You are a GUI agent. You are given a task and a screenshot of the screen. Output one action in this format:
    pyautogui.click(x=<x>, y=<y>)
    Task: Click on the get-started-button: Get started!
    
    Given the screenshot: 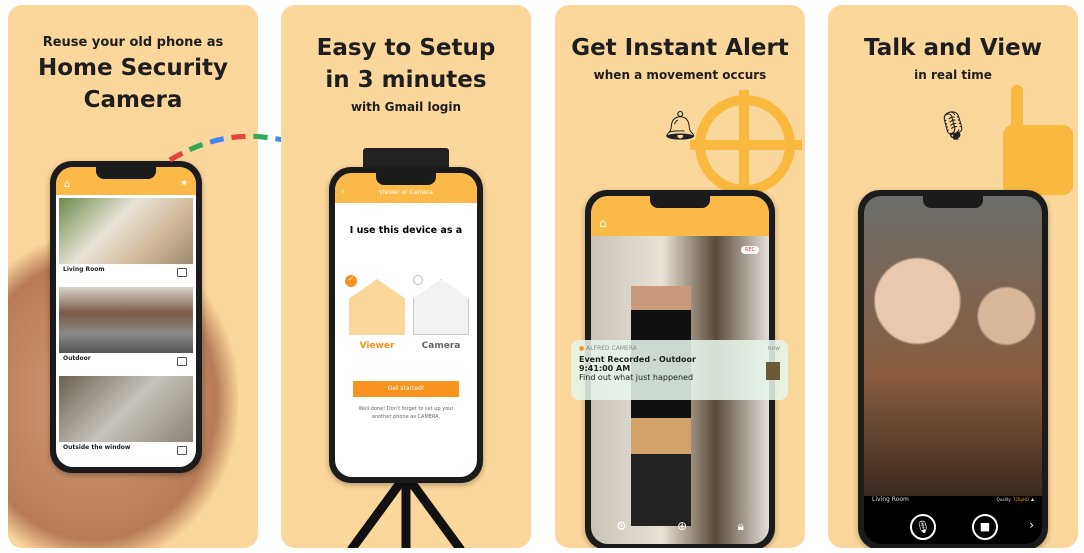 What is the action you would take?
    pyautogui.click(x=406, y=389)
    